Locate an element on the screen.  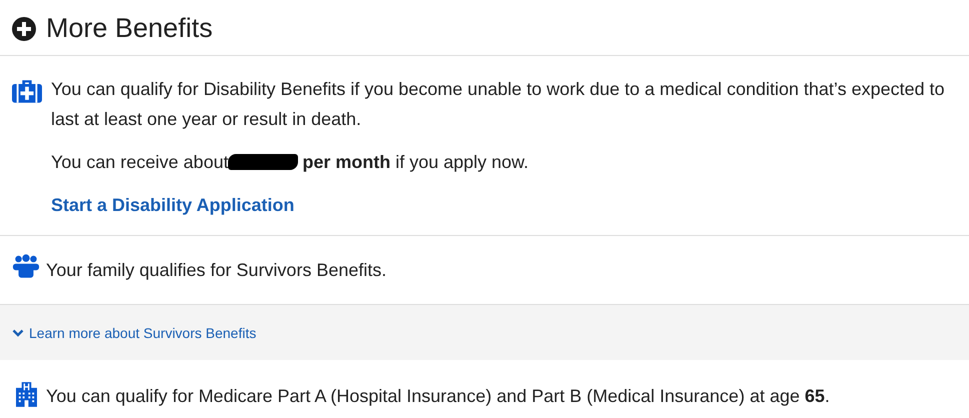
hospital-icon is located at coordinates (26, 394).